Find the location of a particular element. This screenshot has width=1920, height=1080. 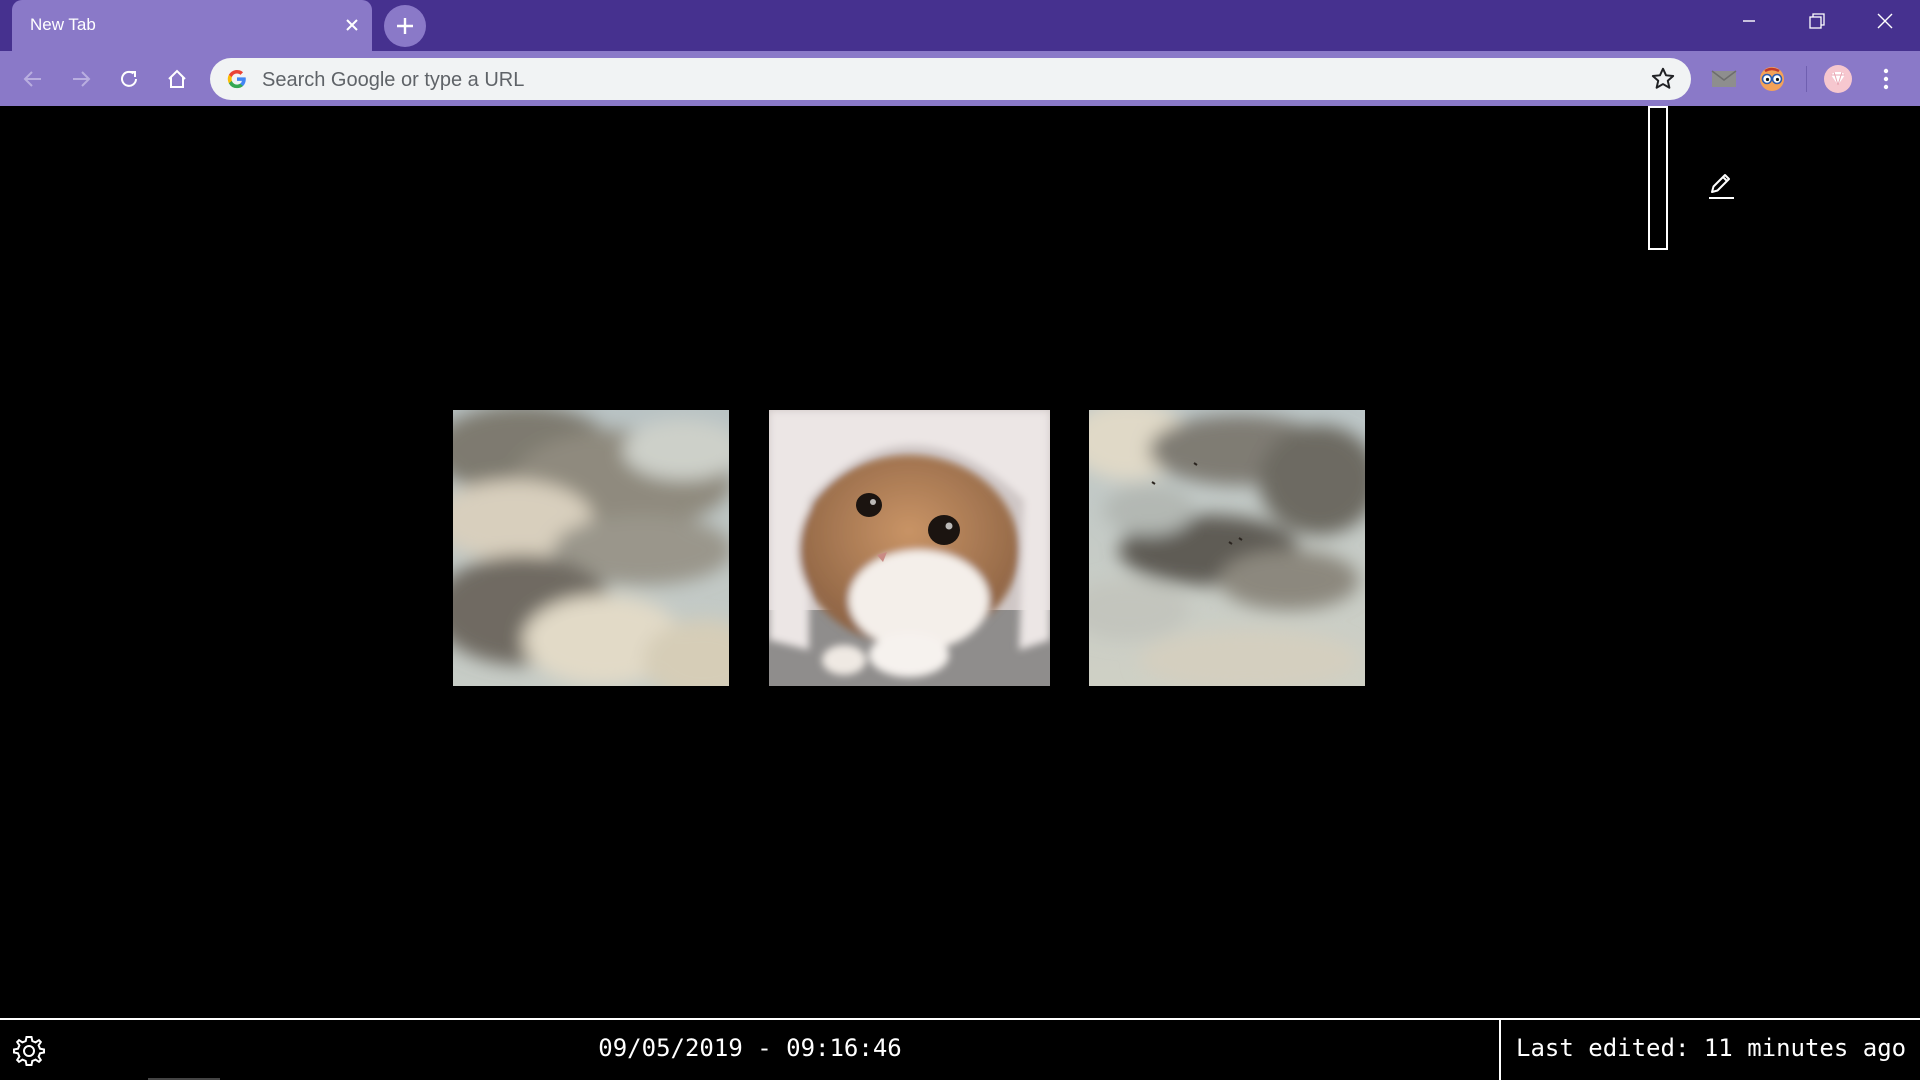

eyes-extension-button is located at coordinates (1772, 79).